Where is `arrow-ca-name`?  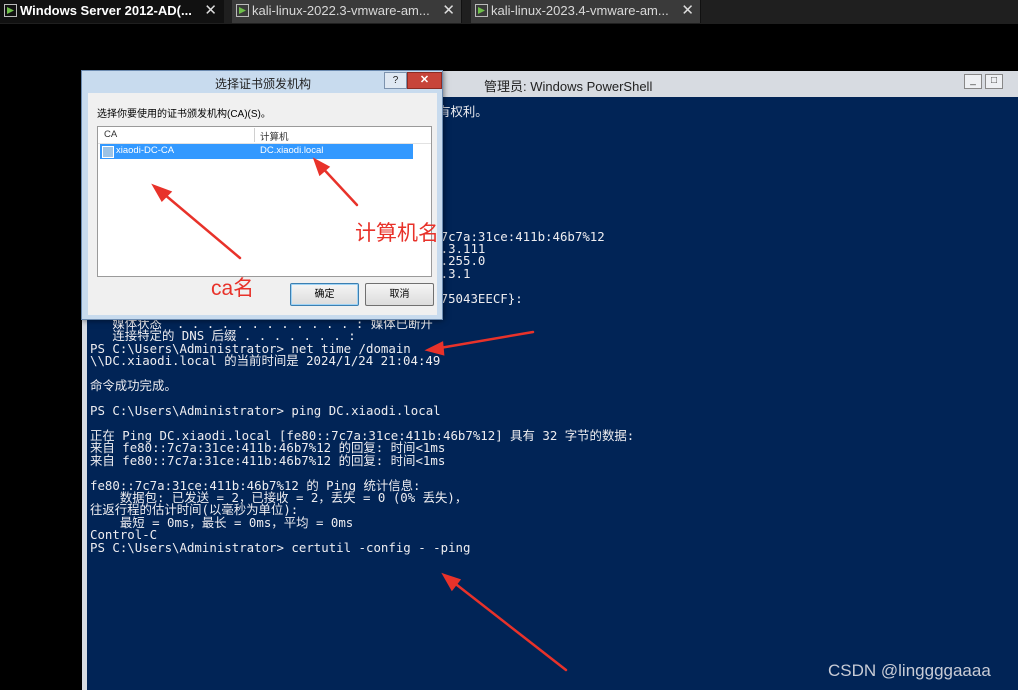
arrow-ca-name is located at coordinates (199, 223).